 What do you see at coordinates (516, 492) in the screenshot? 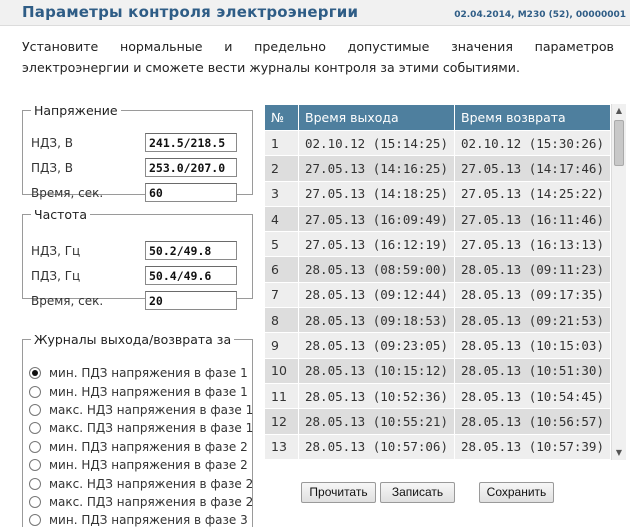
I see `save-button: Сохранить` at bounding box center [516, 492].